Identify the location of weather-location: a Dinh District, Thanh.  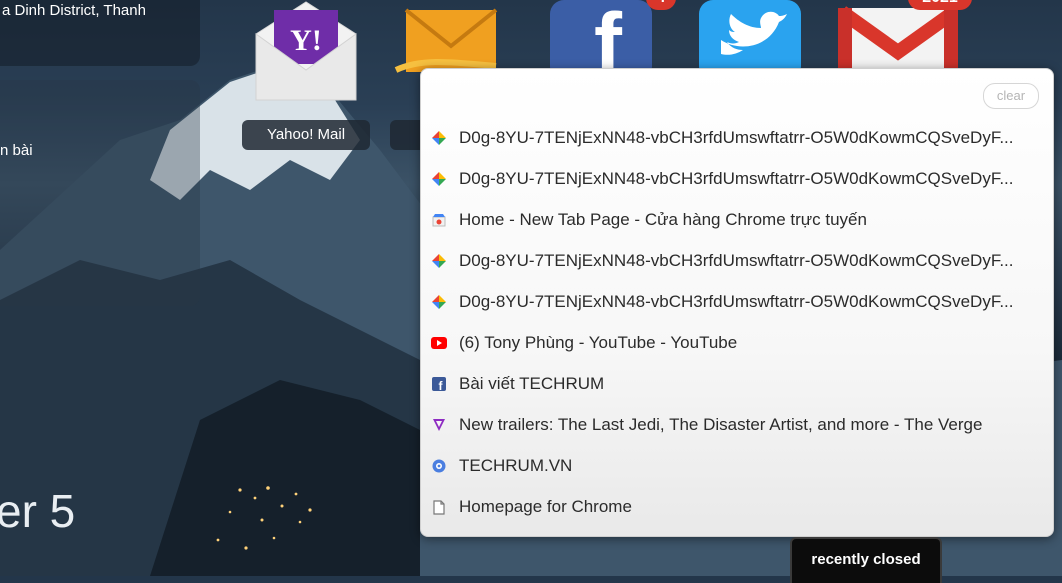
(74, 10).